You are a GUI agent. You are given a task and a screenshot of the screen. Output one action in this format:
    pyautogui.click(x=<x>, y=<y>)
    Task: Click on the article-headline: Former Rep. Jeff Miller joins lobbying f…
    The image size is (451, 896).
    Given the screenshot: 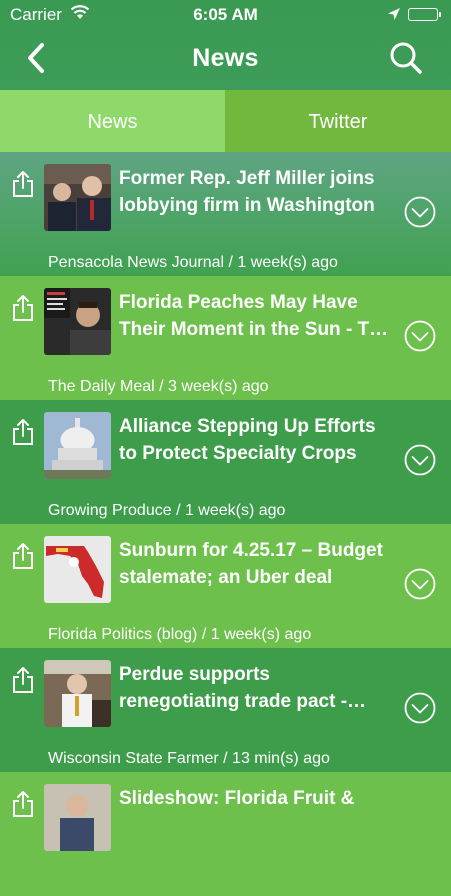 What is the action you would take?
    pyautogui.click(x=256, y=192)
    